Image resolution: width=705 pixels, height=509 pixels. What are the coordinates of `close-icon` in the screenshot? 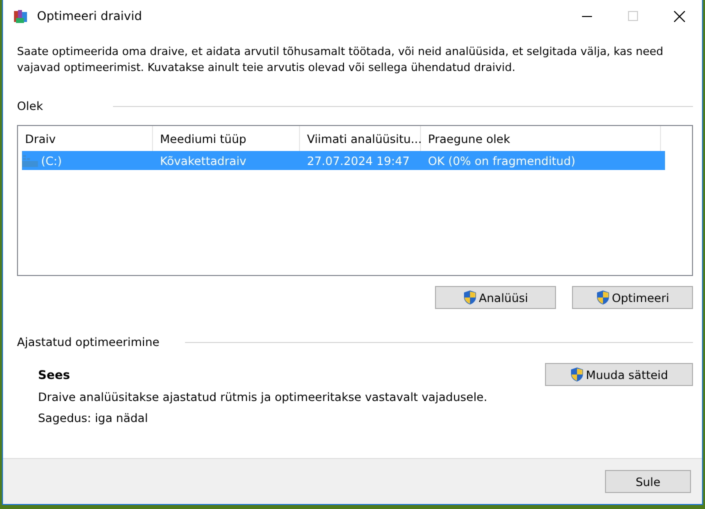 It's located at (679, 16).